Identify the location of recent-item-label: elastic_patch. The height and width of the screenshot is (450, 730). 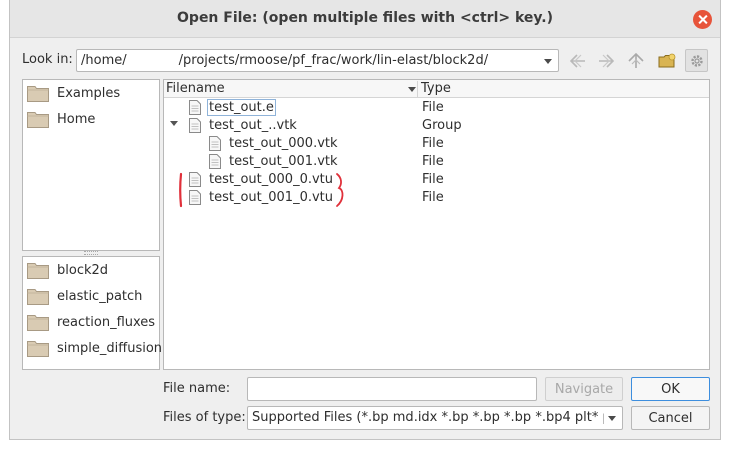
(100, 296).